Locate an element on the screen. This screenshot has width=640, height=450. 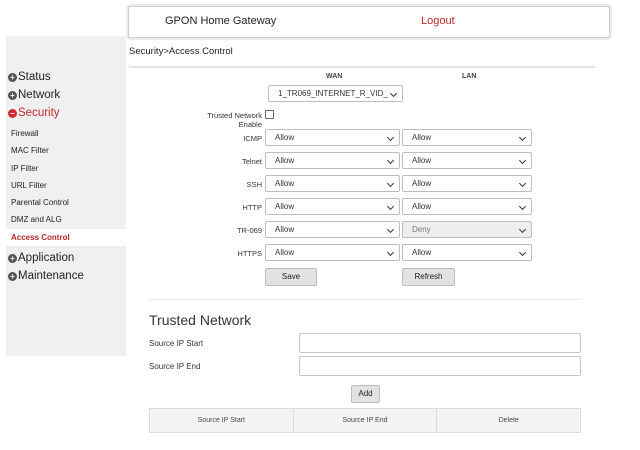
protocol-label-ssh: SSH is located at coordinates (254, 184).